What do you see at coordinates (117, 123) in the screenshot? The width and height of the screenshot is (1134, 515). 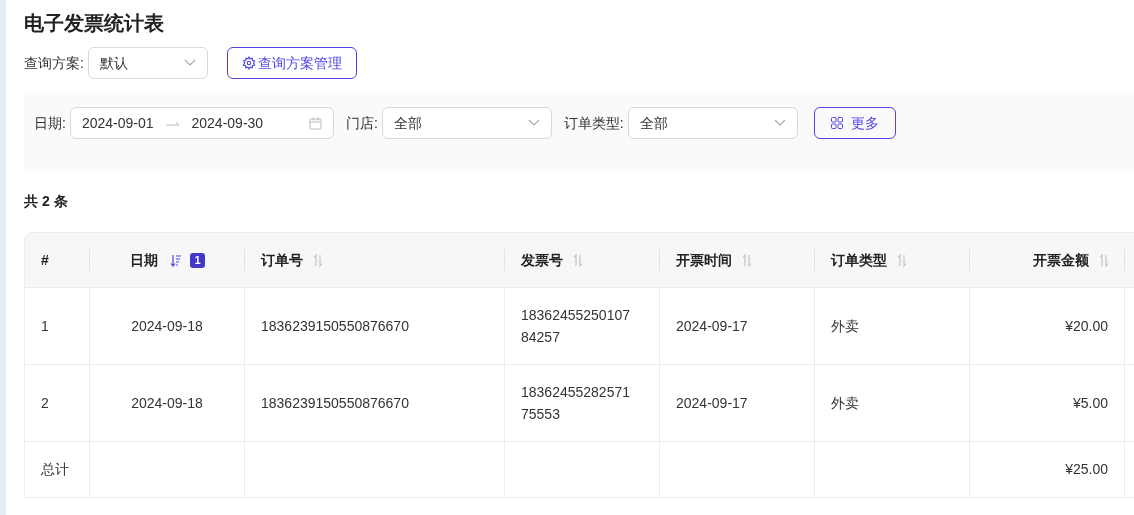 I see `start-date: 2024-09-01` at bounding box center [117, 123].